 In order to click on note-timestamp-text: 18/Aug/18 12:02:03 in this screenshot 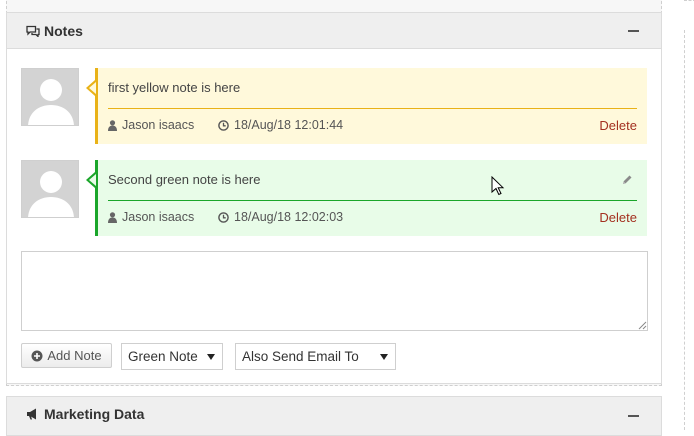, I will do `click(289, 217)`.